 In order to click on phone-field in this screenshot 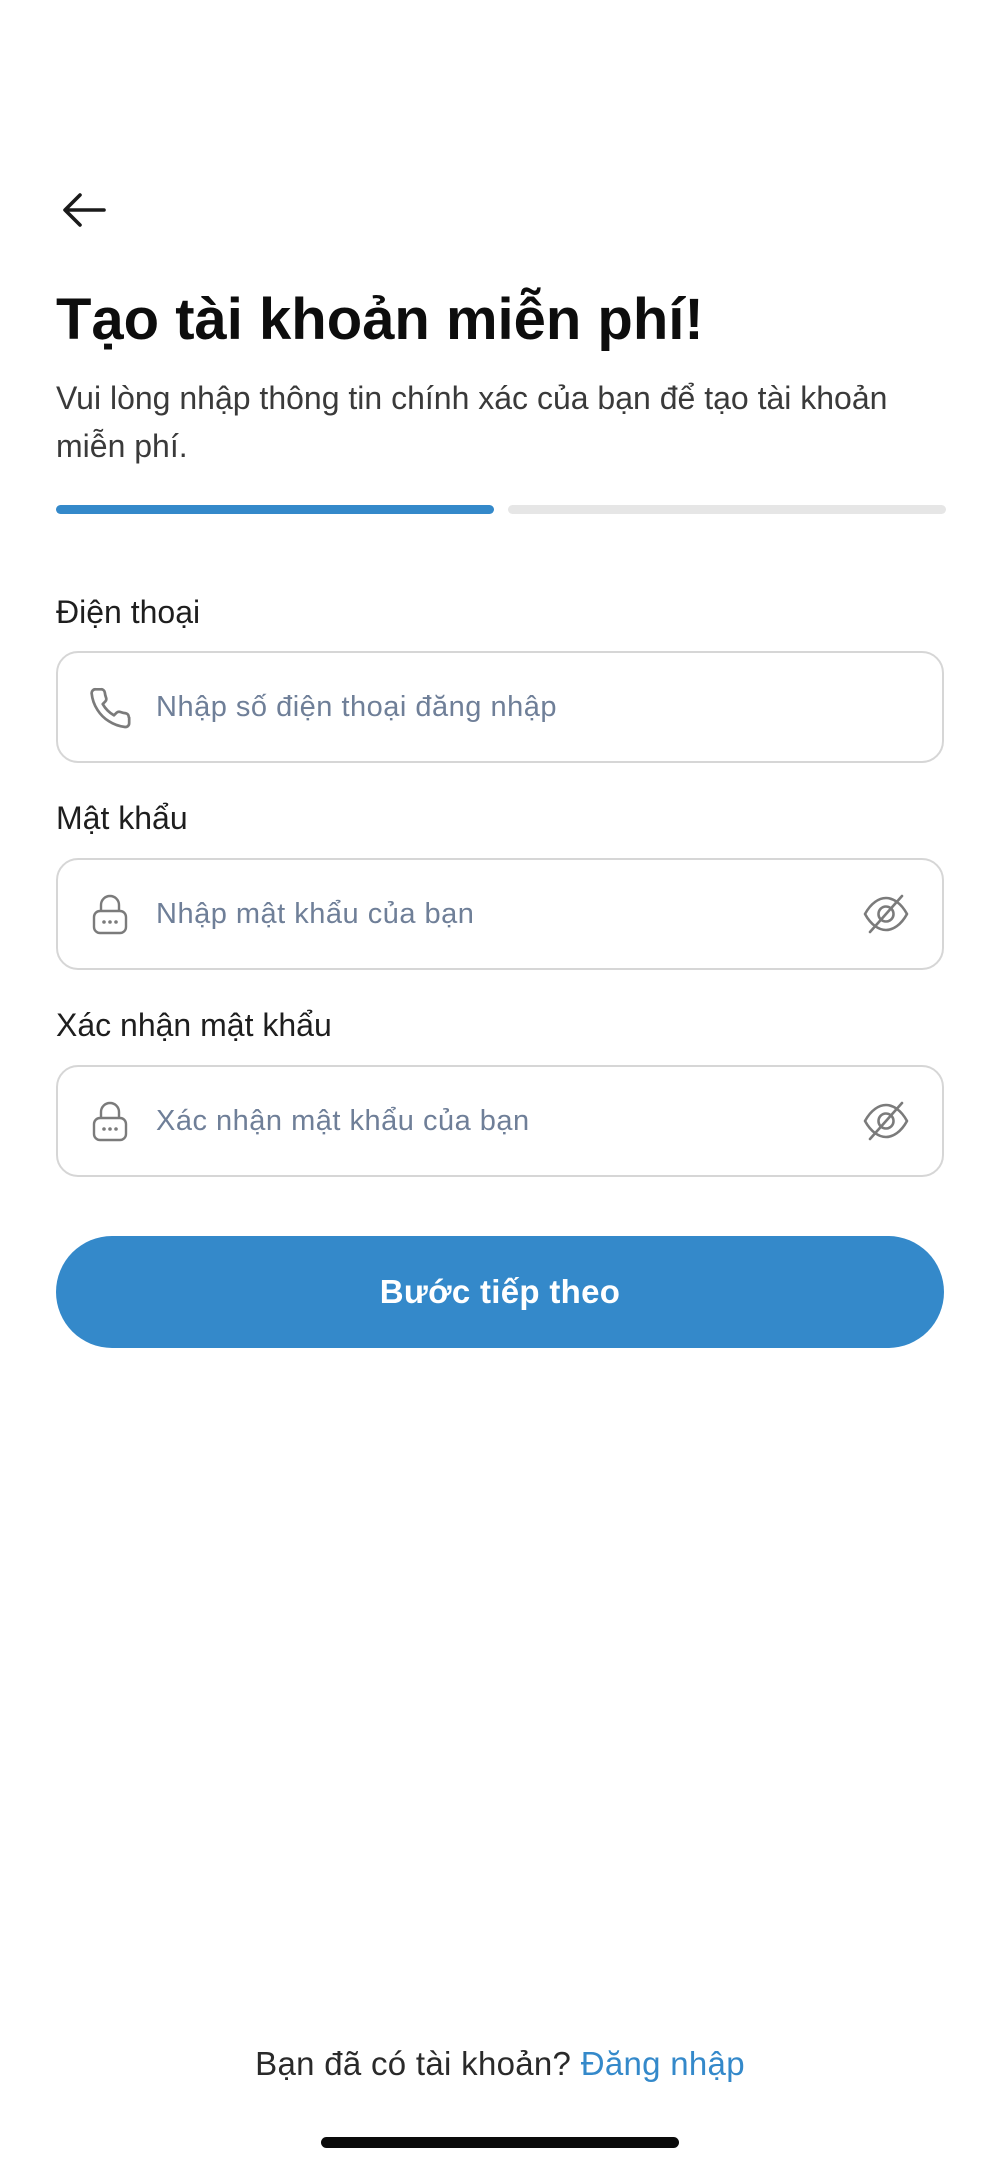, I will do `click(500, 707)`.